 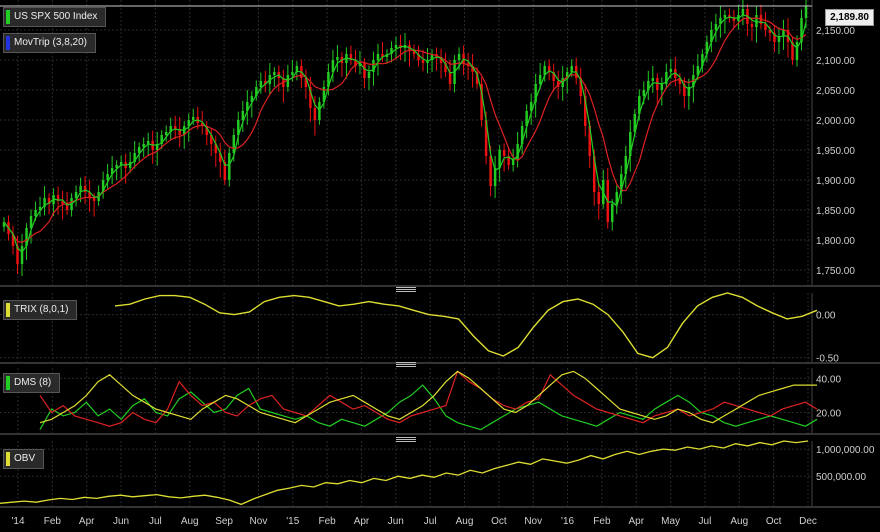 What do you see at coordinates (835, 181) in the screenshot?
I see `y-tick-label: 1,900.00` at bounding box center [835, 181].